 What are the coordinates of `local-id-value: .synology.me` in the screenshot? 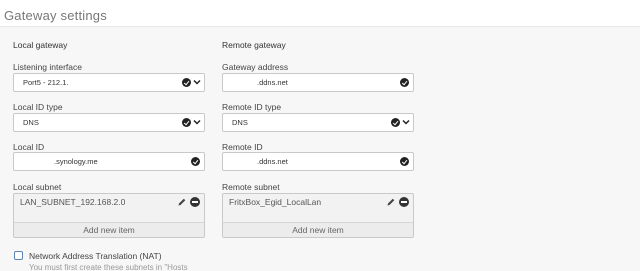 It's located at (76, 161).